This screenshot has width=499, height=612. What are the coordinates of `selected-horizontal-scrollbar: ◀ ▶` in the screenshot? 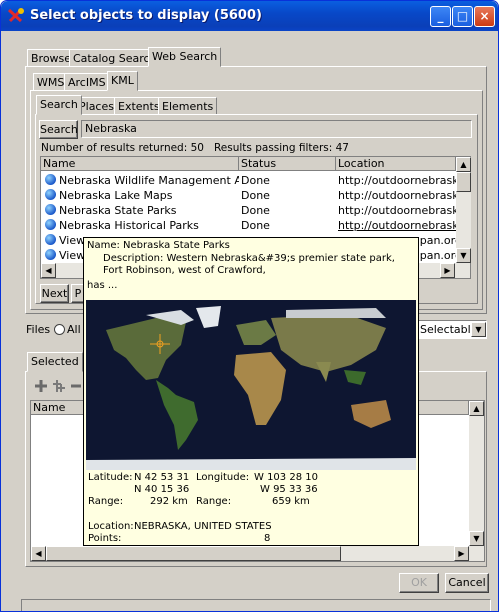 It's located at (257, 553).